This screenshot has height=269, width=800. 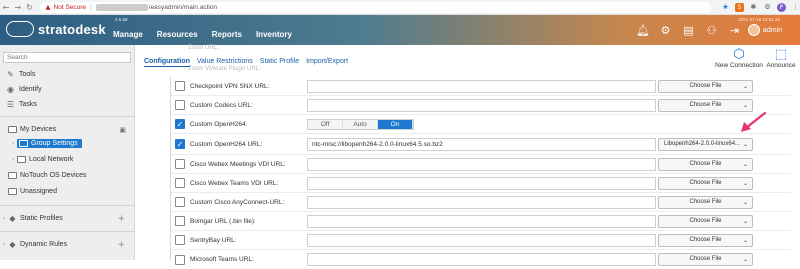 What do you see at coordinates (12, 244) in the screenshot?
I see `diamond-icon: ◆` at bounding box center [12, 244].